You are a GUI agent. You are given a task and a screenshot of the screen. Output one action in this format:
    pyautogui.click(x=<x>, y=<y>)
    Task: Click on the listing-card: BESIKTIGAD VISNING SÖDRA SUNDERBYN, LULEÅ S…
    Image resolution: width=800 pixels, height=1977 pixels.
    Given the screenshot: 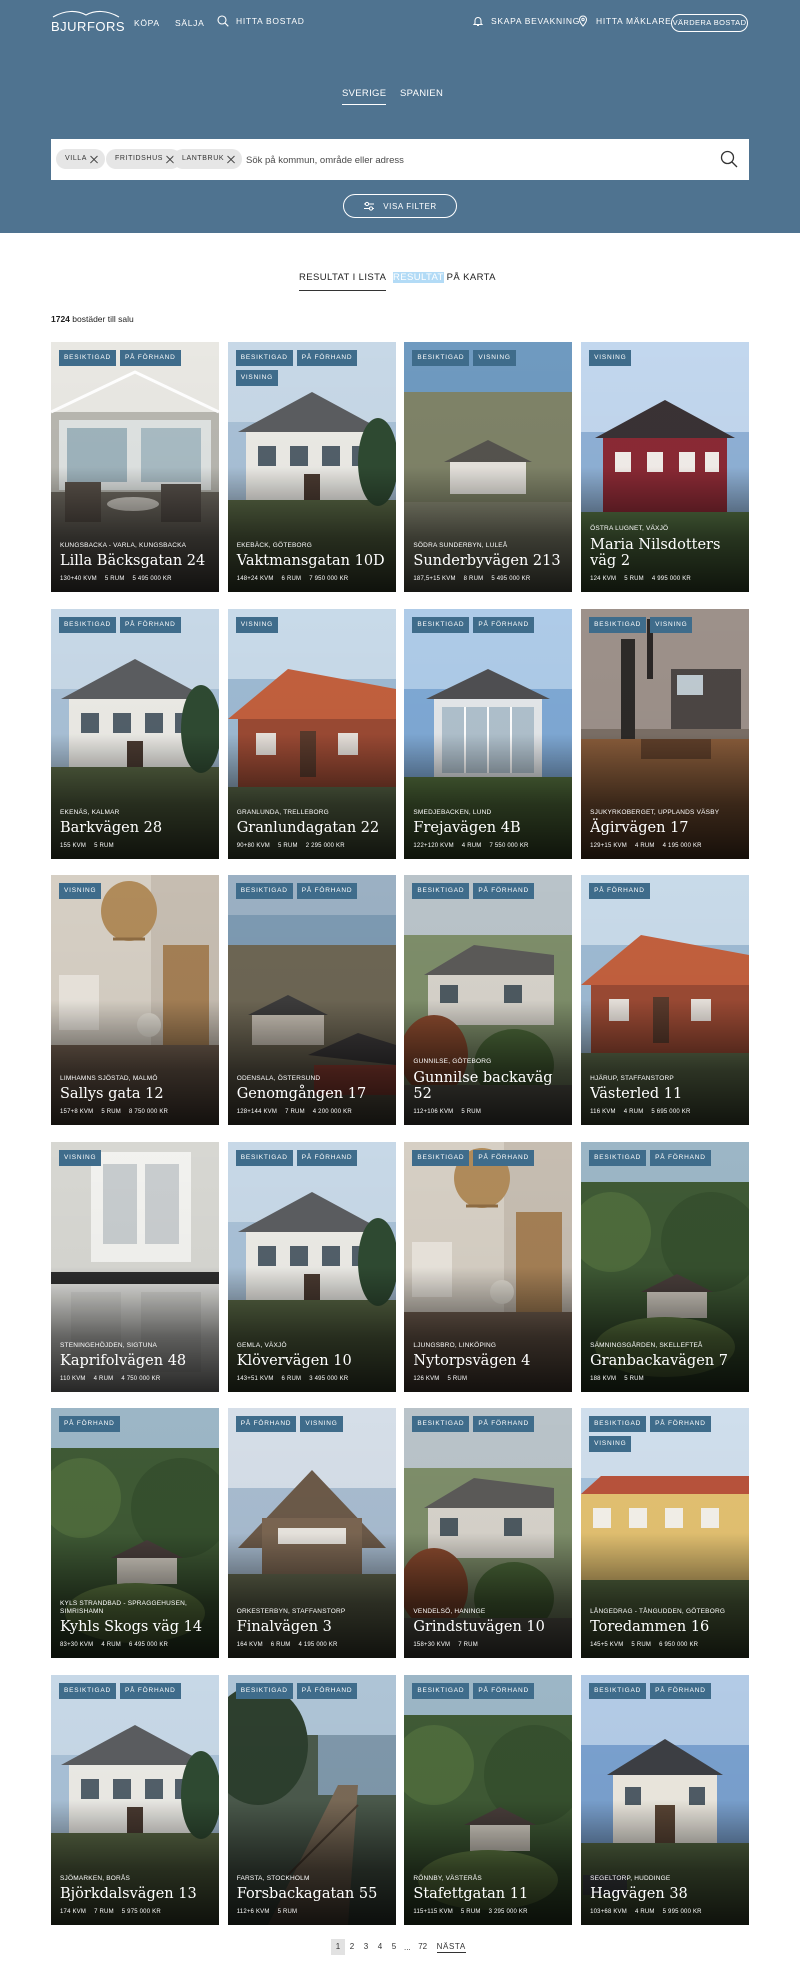 What is the action you would take?
    pyautogui.click(x=488, y=467)
    